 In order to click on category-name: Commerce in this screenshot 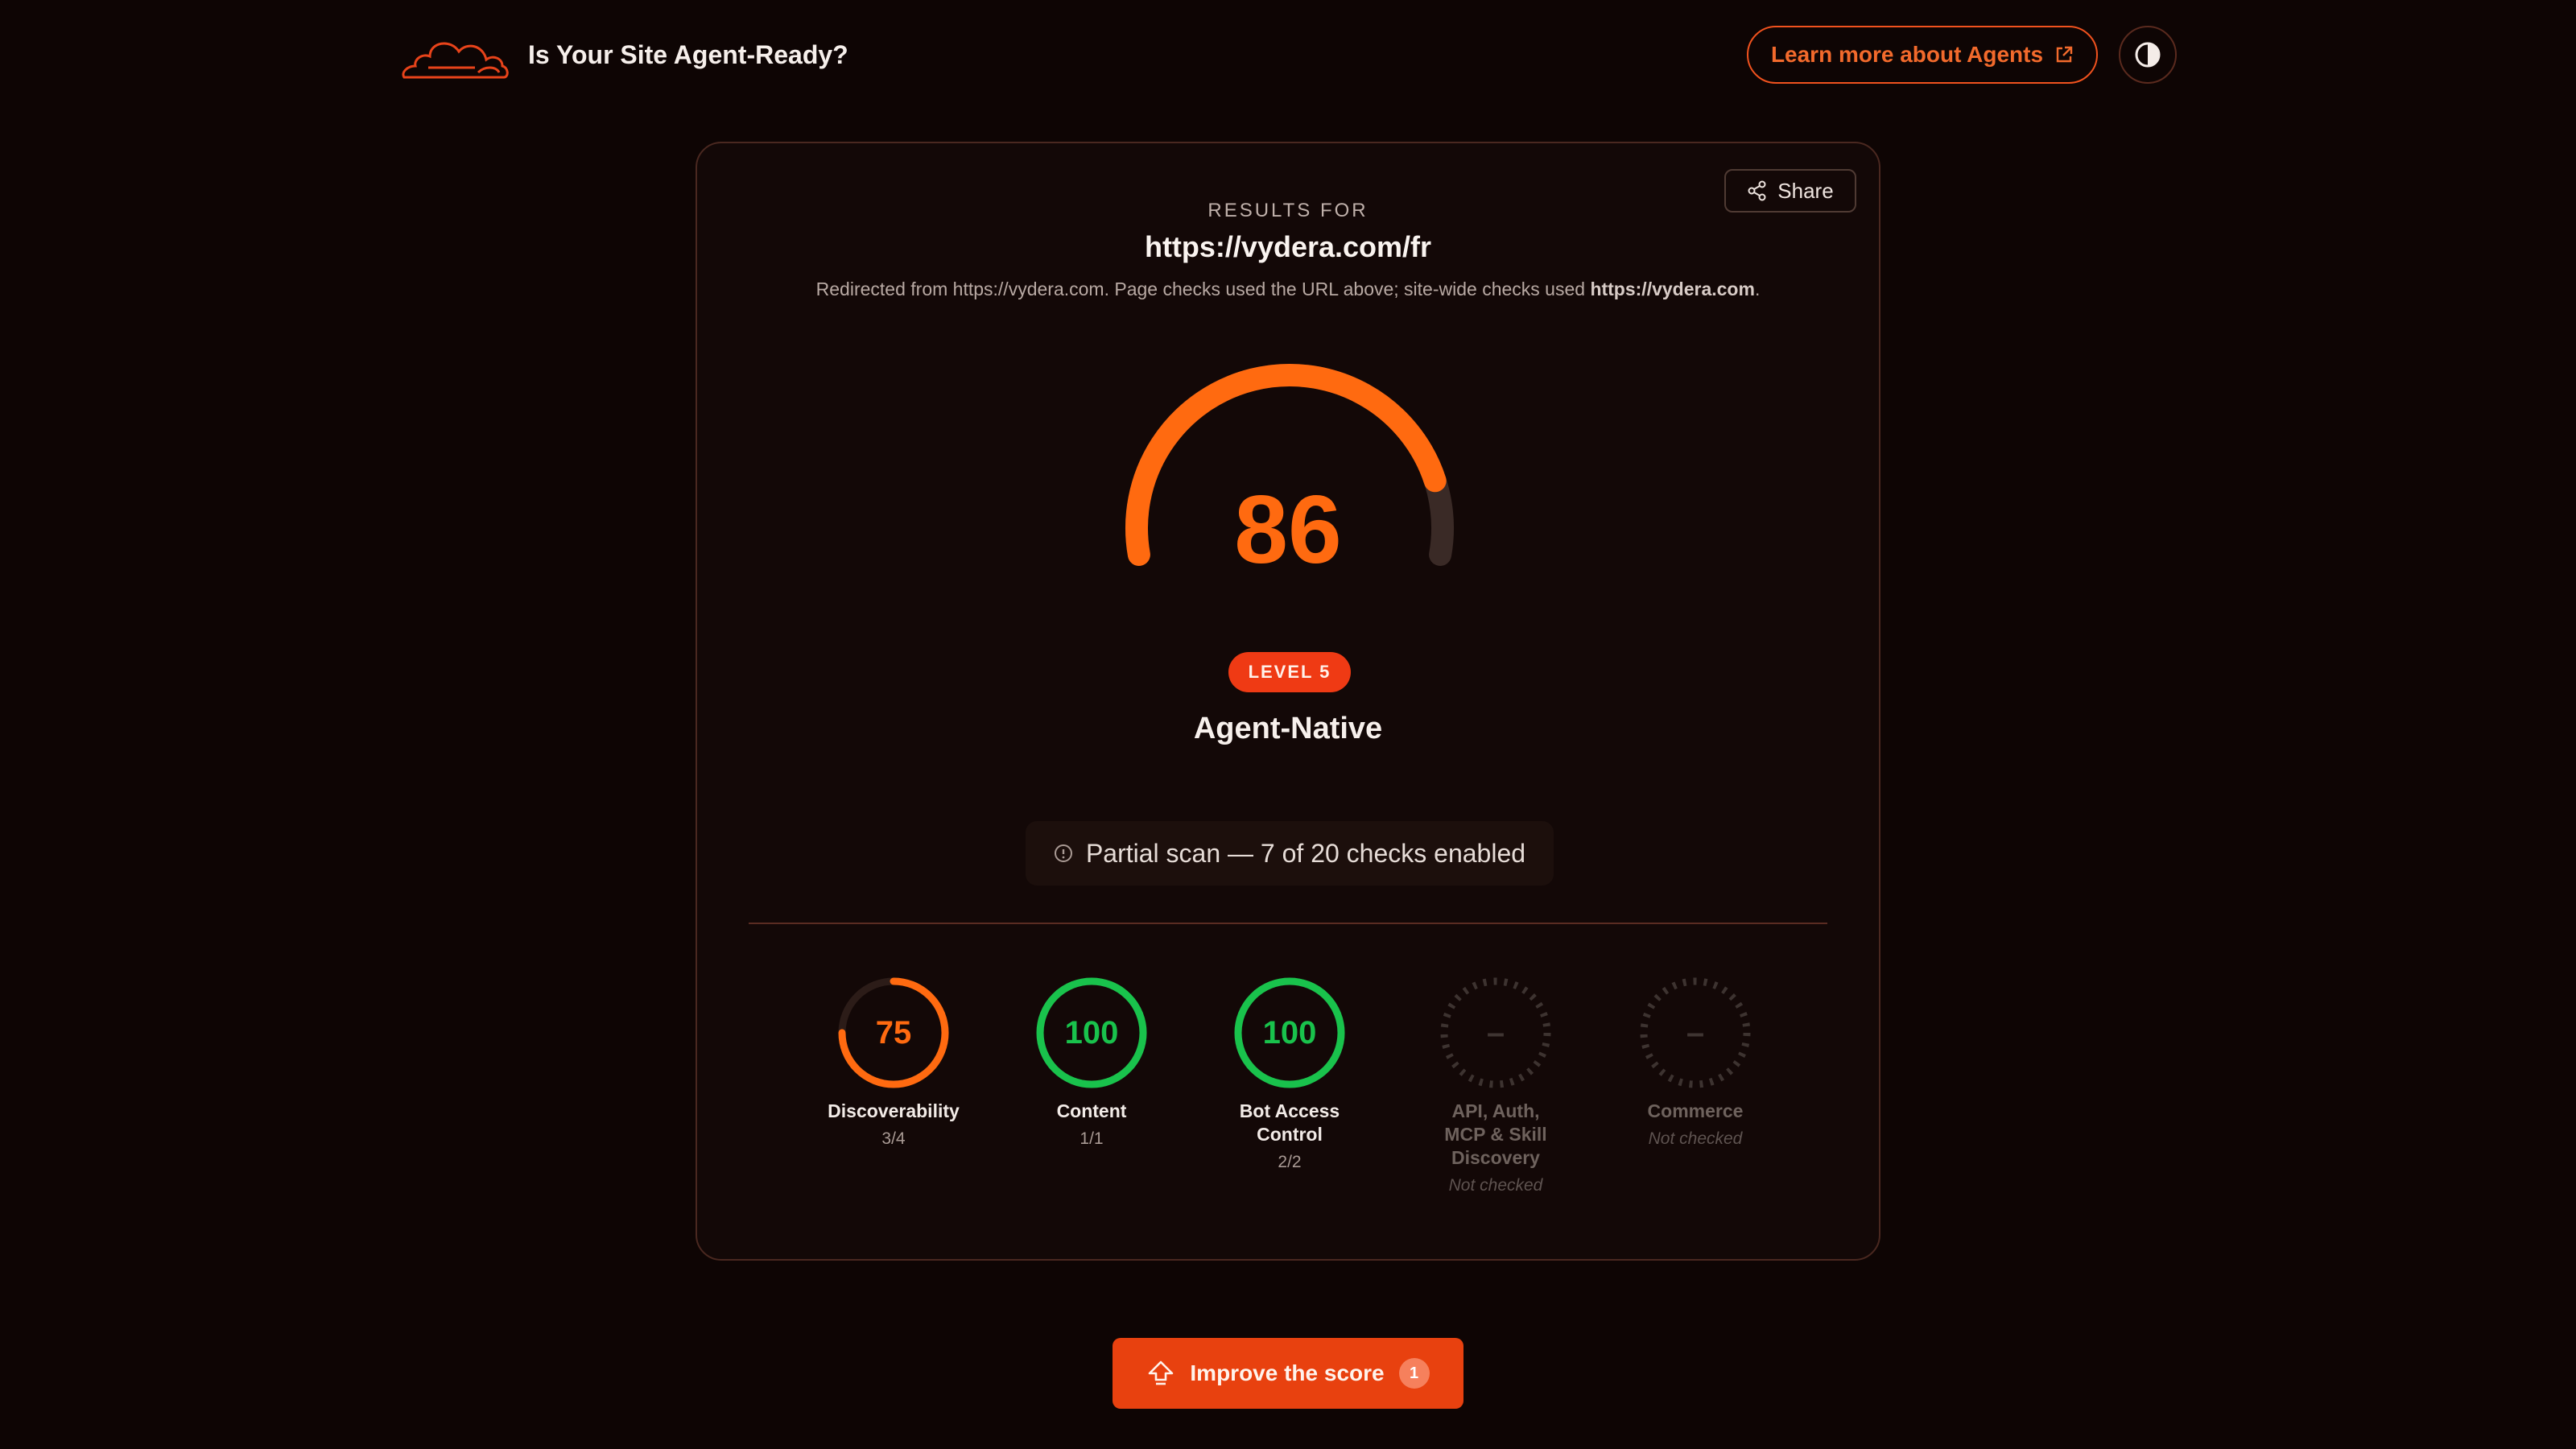, I will do `click(1695, 1110)`.